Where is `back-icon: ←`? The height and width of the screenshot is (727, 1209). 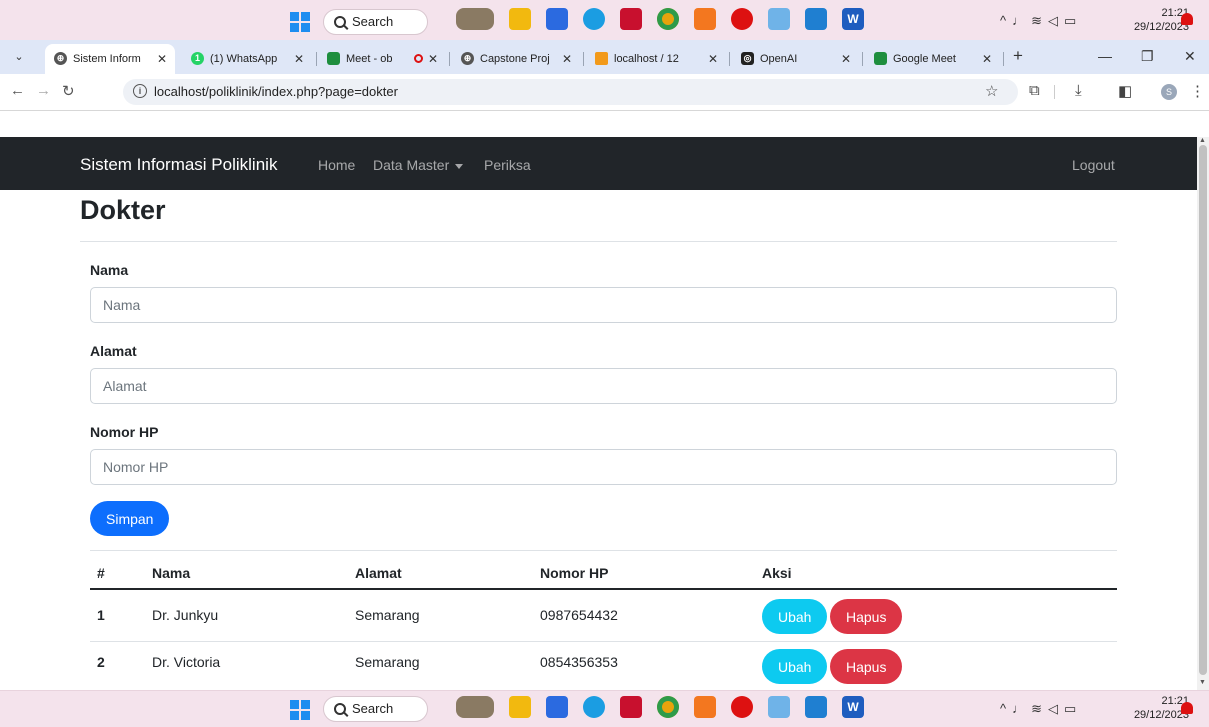
back-icon: ← is located at coordinates (17, 90).